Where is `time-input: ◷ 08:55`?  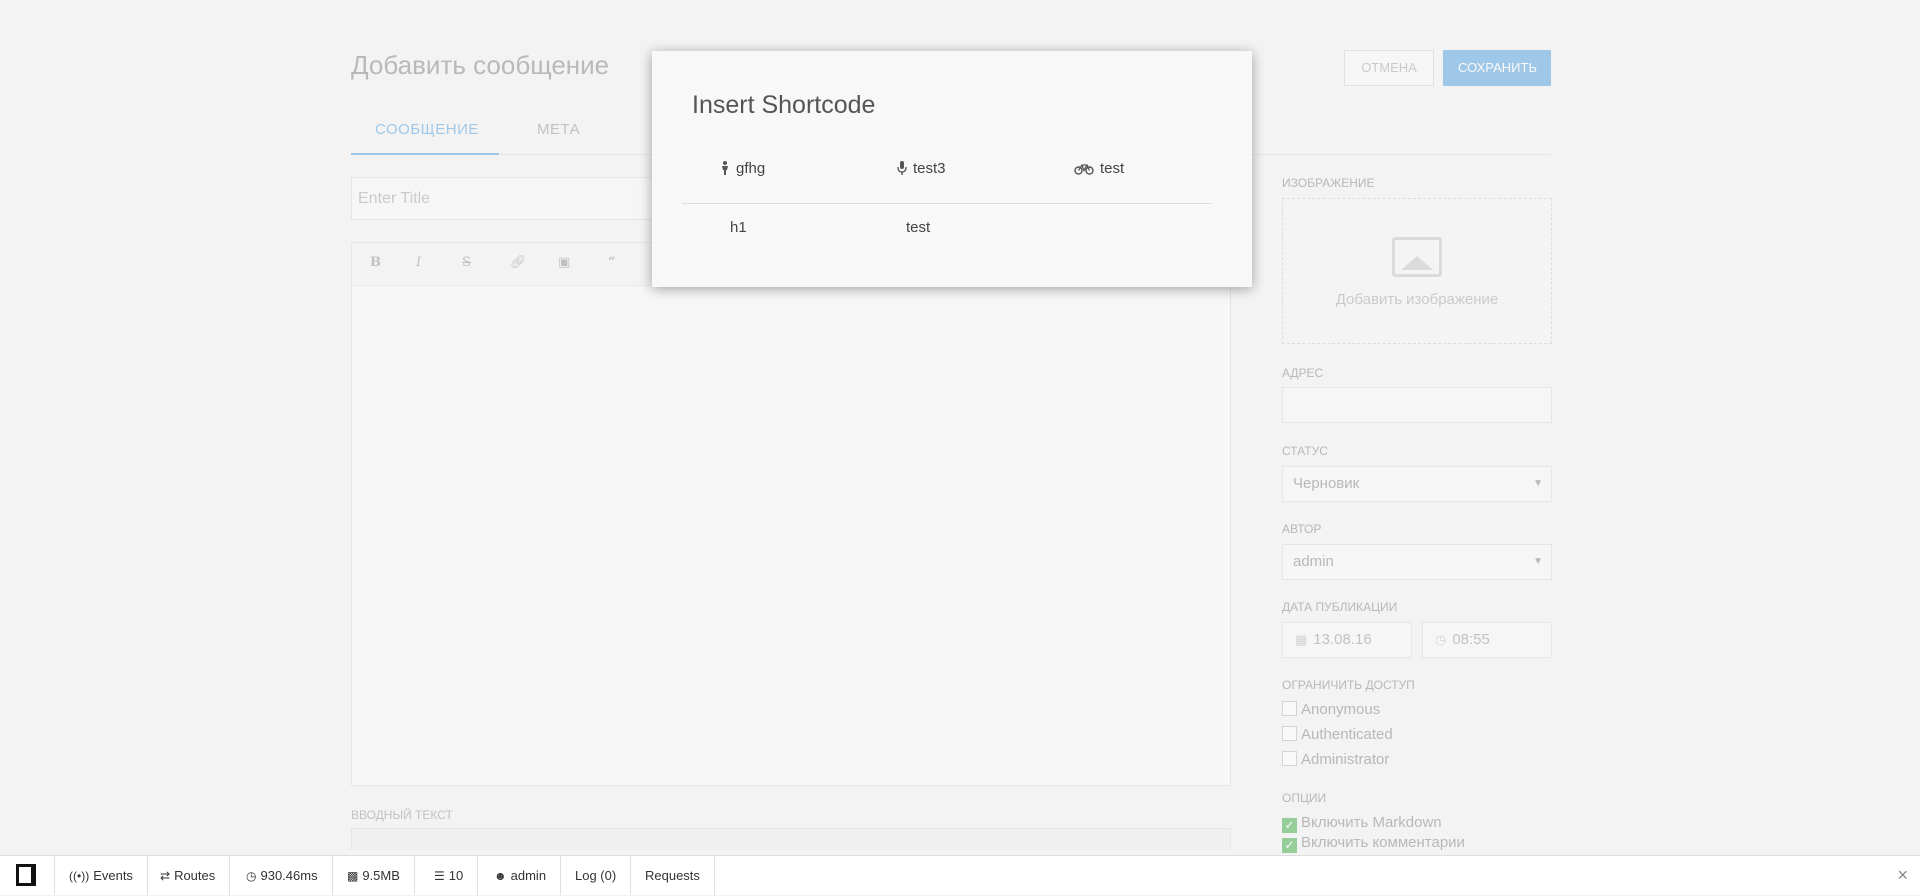
time-input: ◷ 08:55 is located at coordinates (1487, 640).